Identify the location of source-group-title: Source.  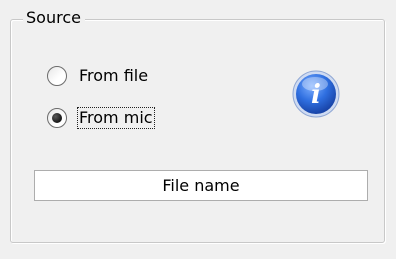
(54, 18).